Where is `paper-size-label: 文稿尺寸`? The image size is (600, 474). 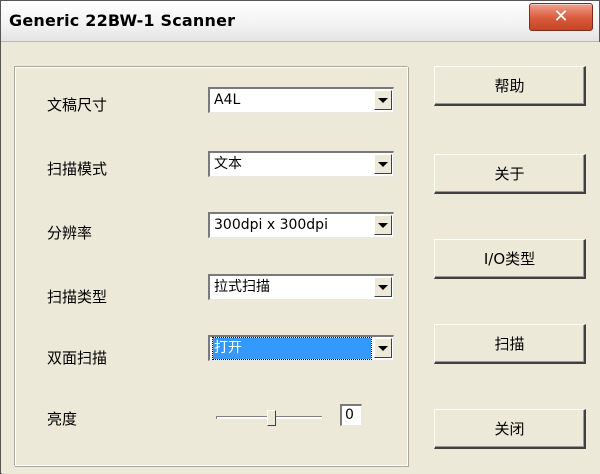
paper-size-label: 文稿尺寸 is located at coordinates (77, 105).